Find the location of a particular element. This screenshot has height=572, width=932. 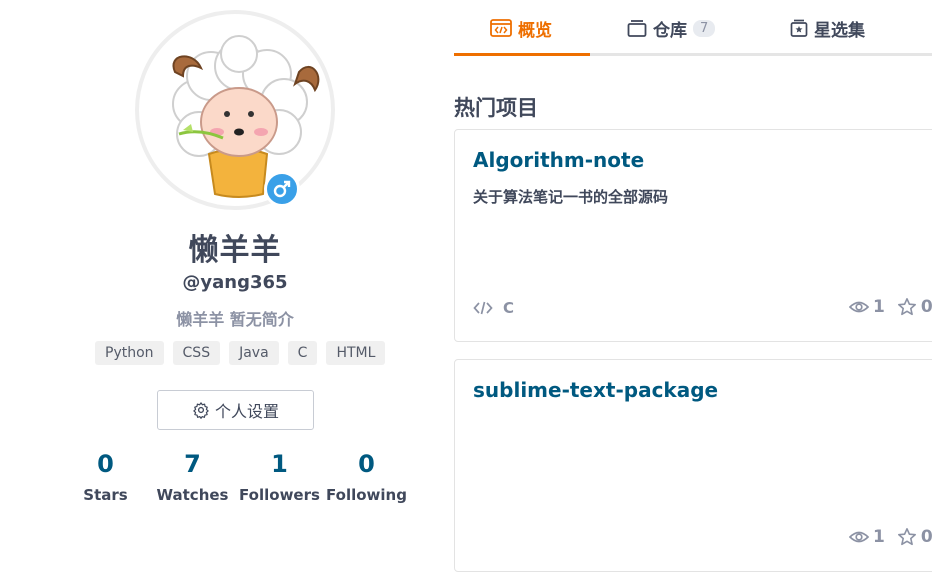

settings-label: 个人设置 is located at coordinates (246, 411).